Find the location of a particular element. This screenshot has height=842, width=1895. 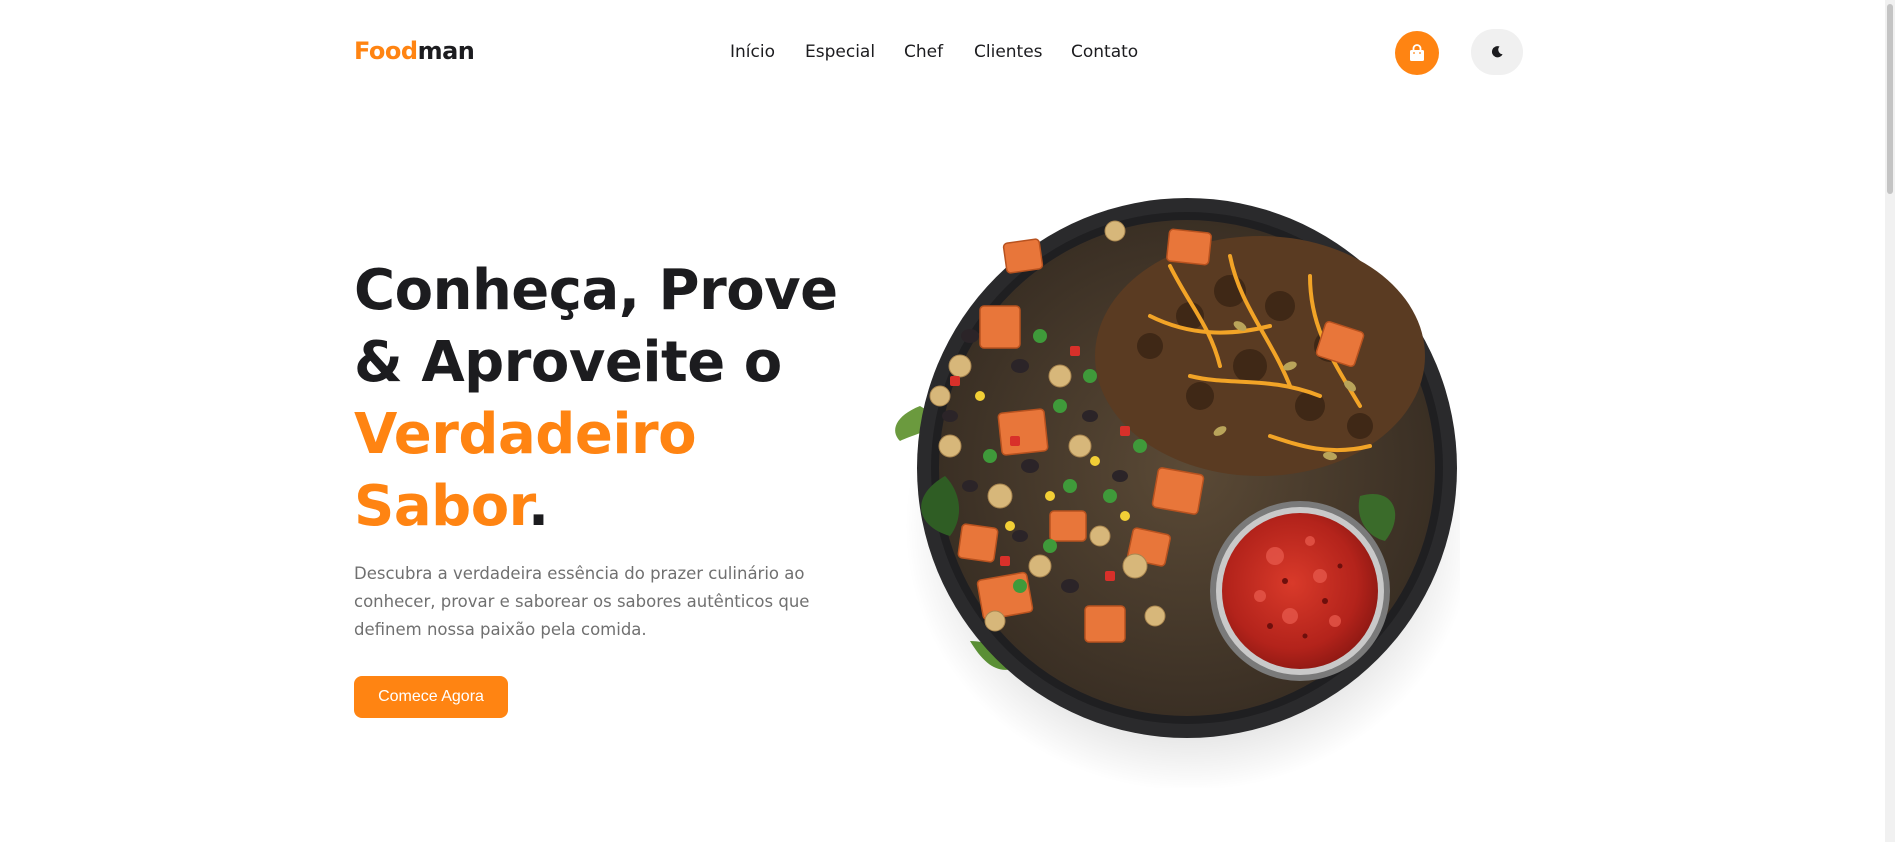

cart-button is located at coordinates (1417, 53).